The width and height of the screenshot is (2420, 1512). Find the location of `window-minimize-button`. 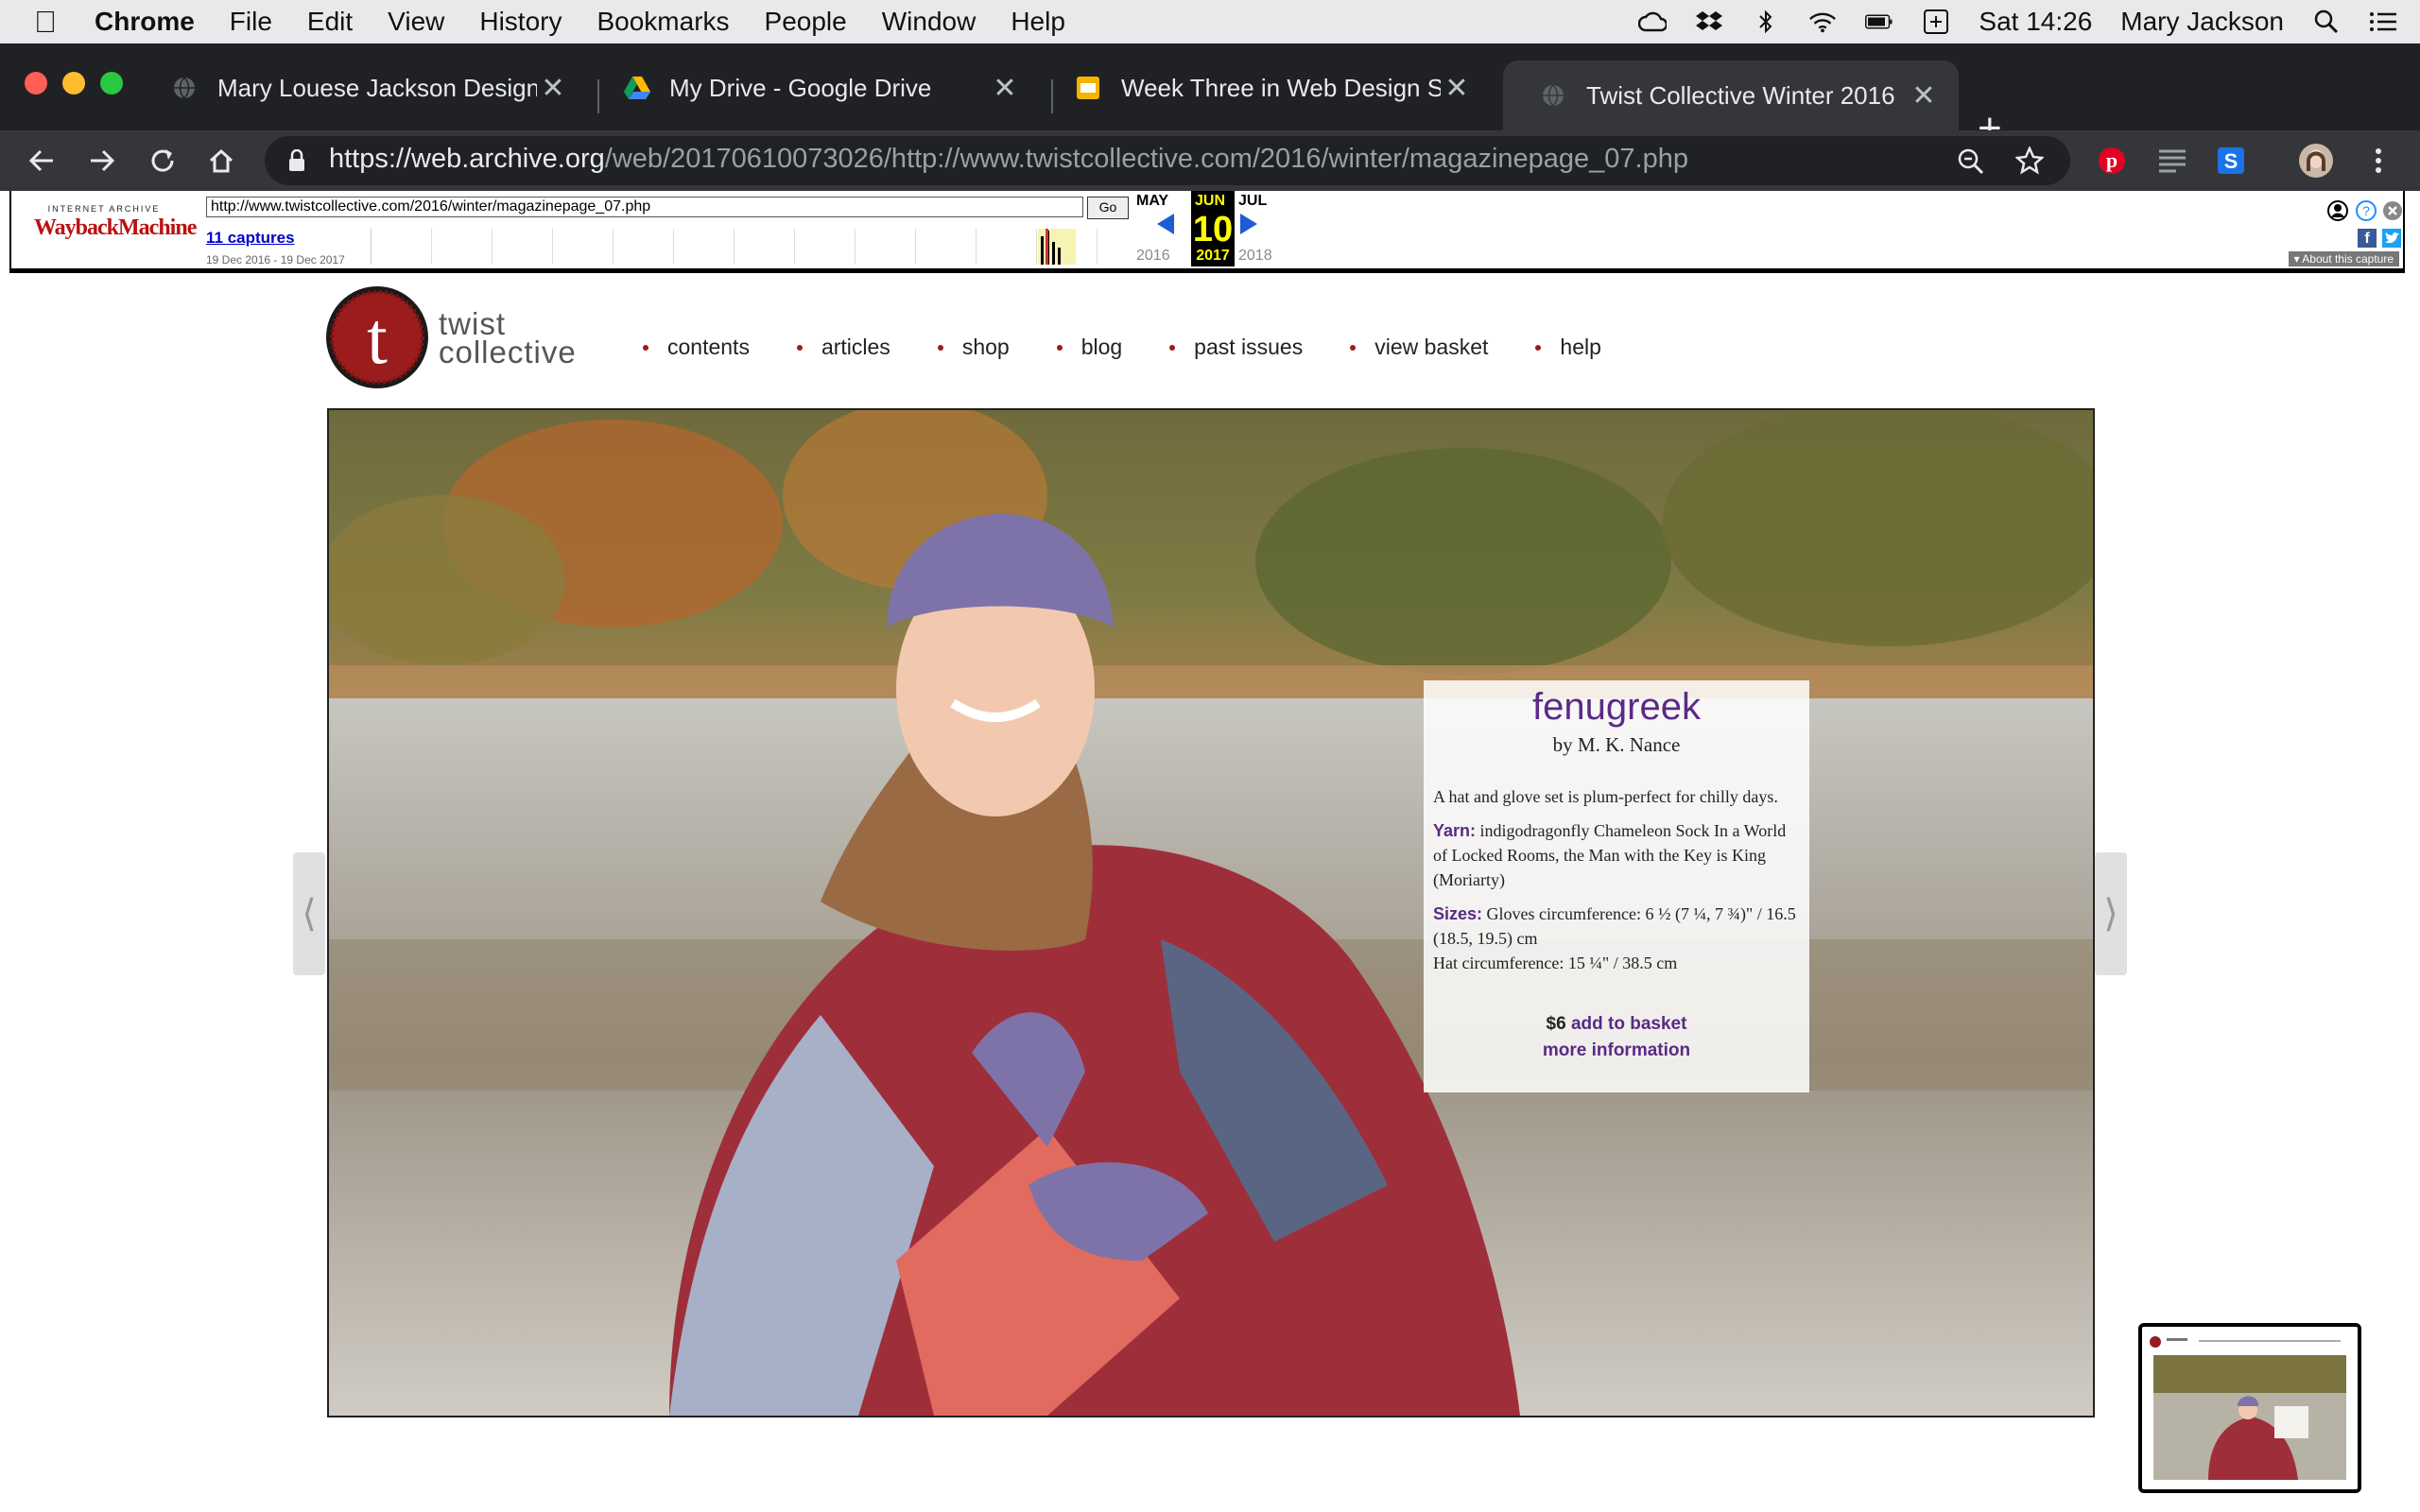

window-minimize-button is located at coordinates (73, 83).